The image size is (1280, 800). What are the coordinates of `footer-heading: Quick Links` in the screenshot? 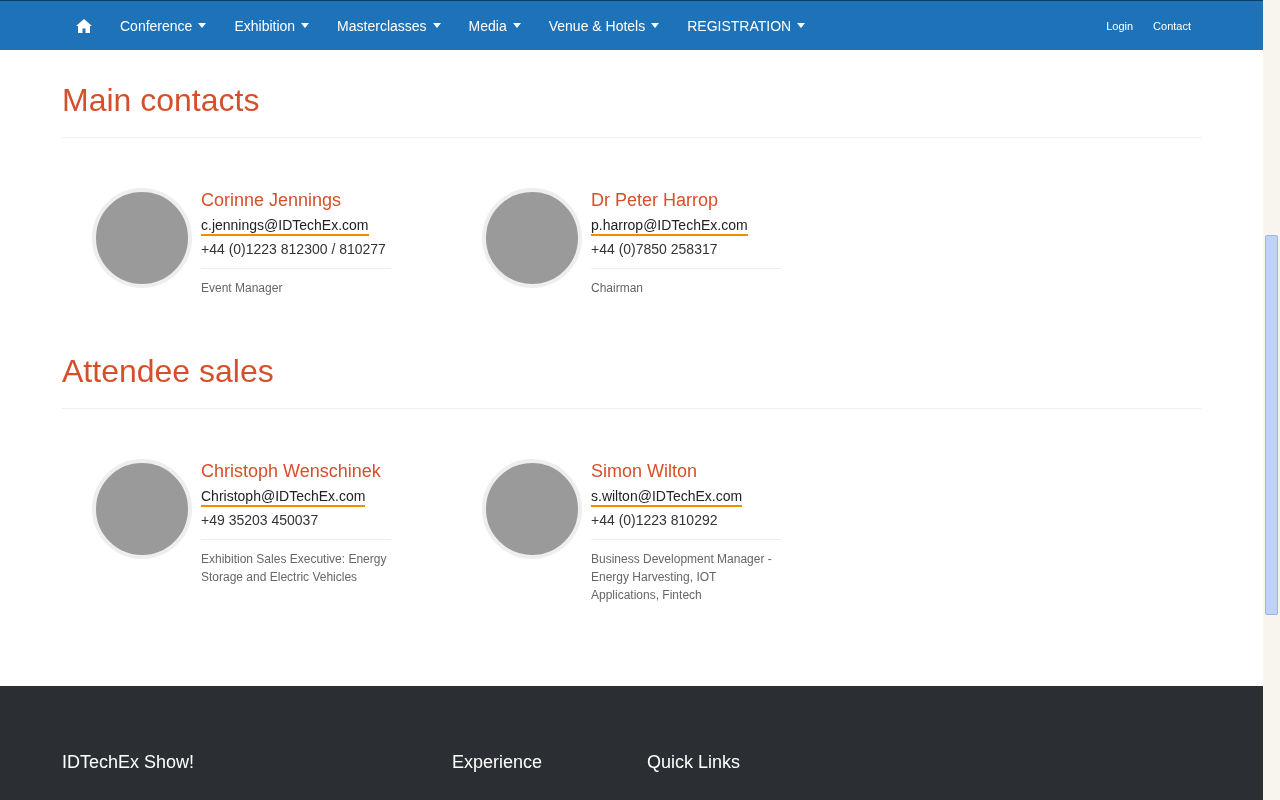 It's located at (694, 762).